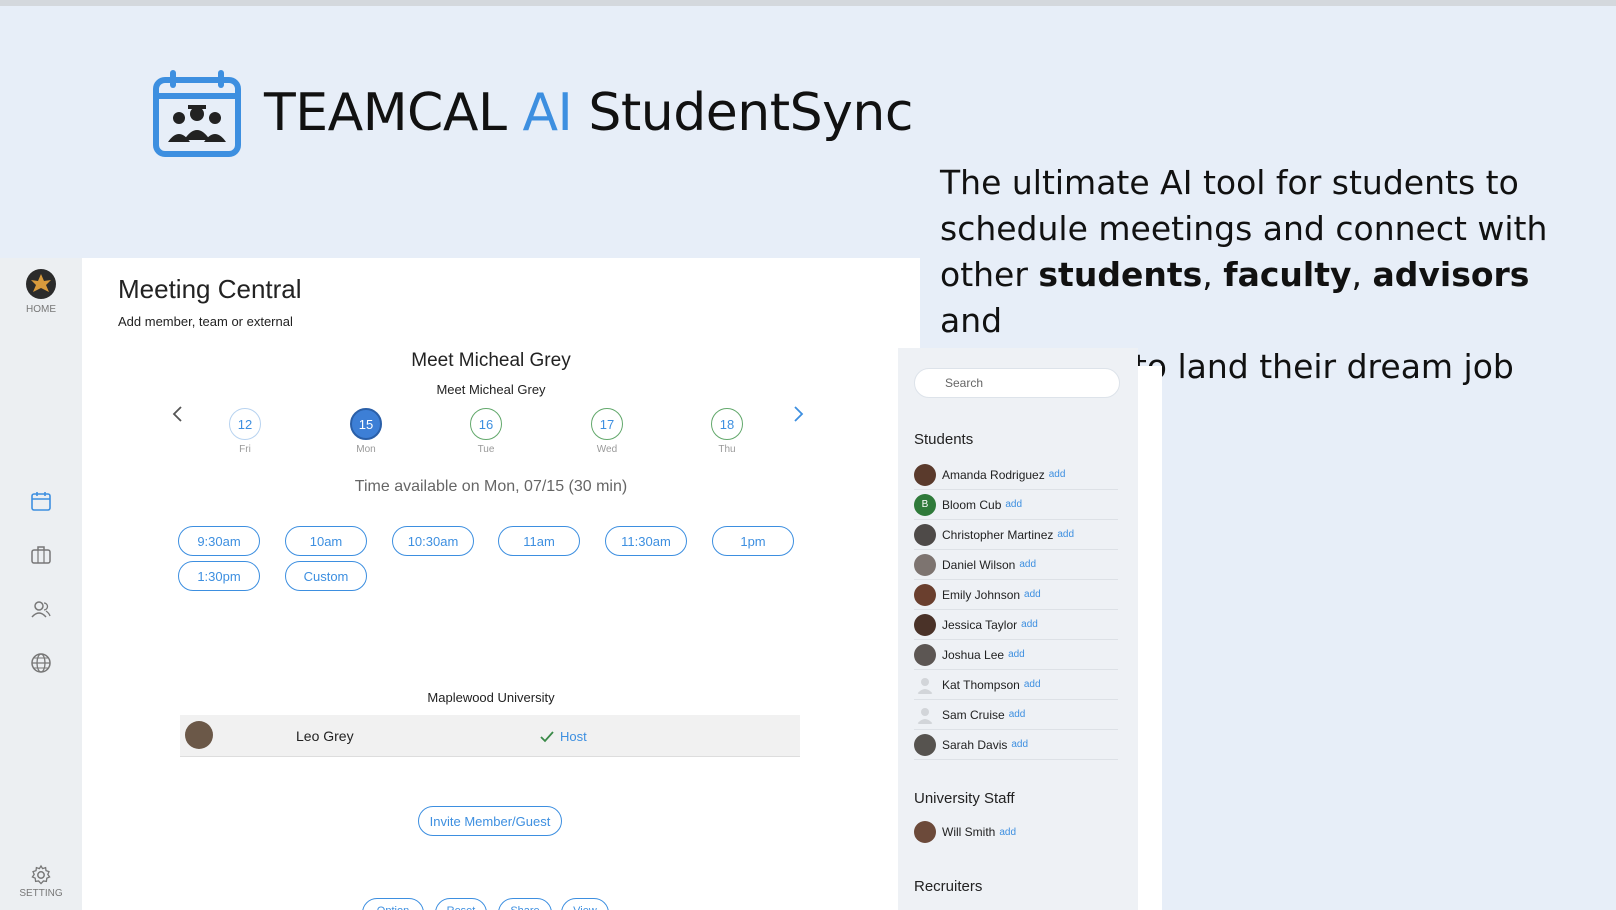 Image resolution: width=1616 pixels, height=910 pixels. Describe the element at coordinates (944, 439) in the screenshot. I see `students-heading: Students` at that location.